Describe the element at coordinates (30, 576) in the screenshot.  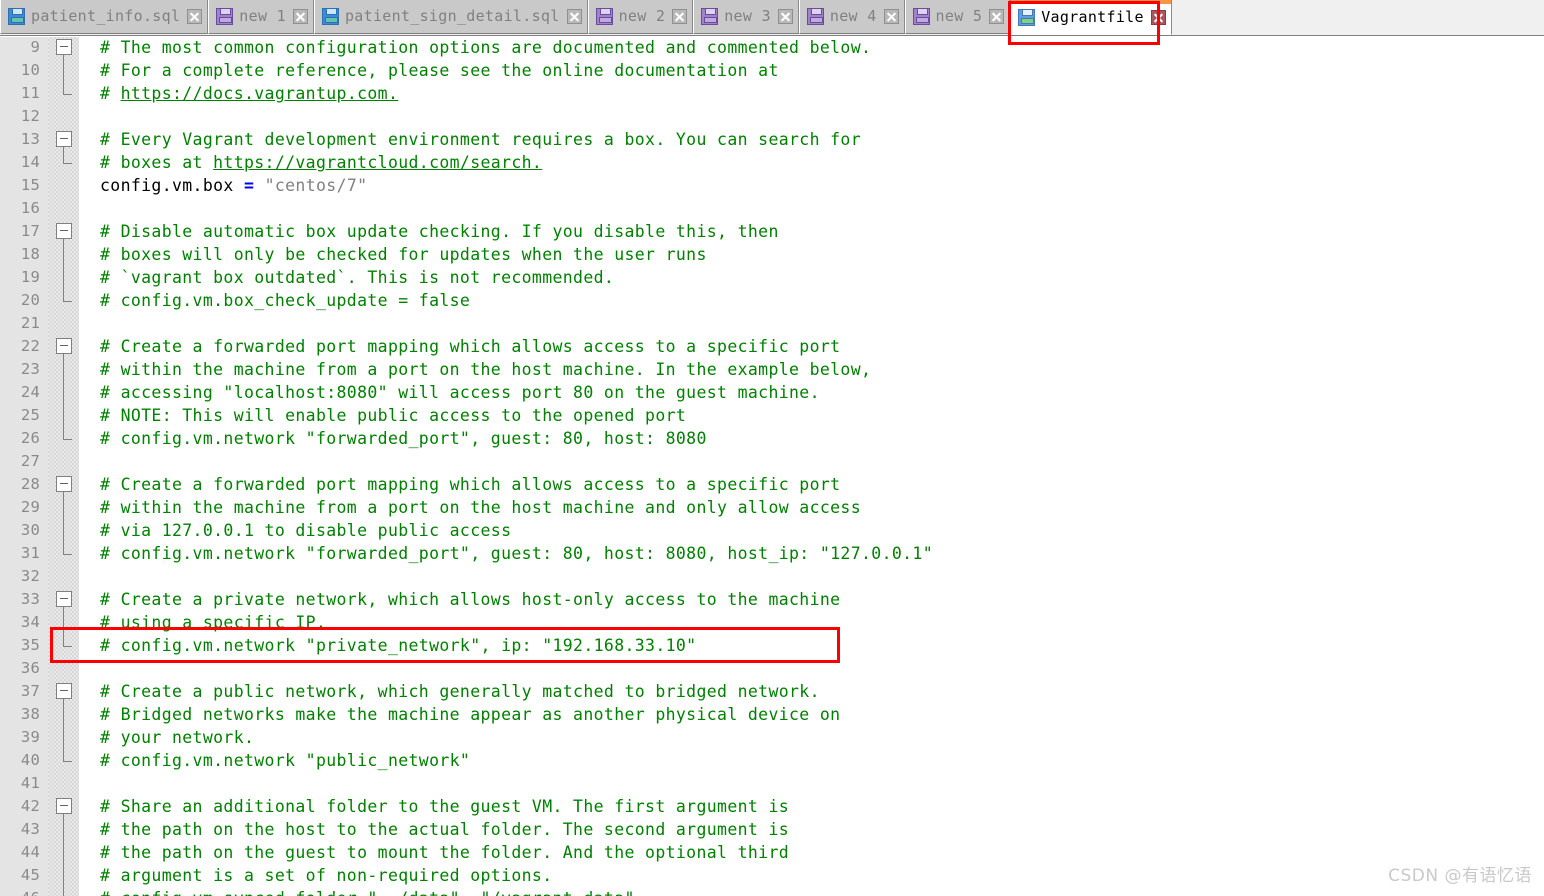
I see `line-number: 32` at that location.